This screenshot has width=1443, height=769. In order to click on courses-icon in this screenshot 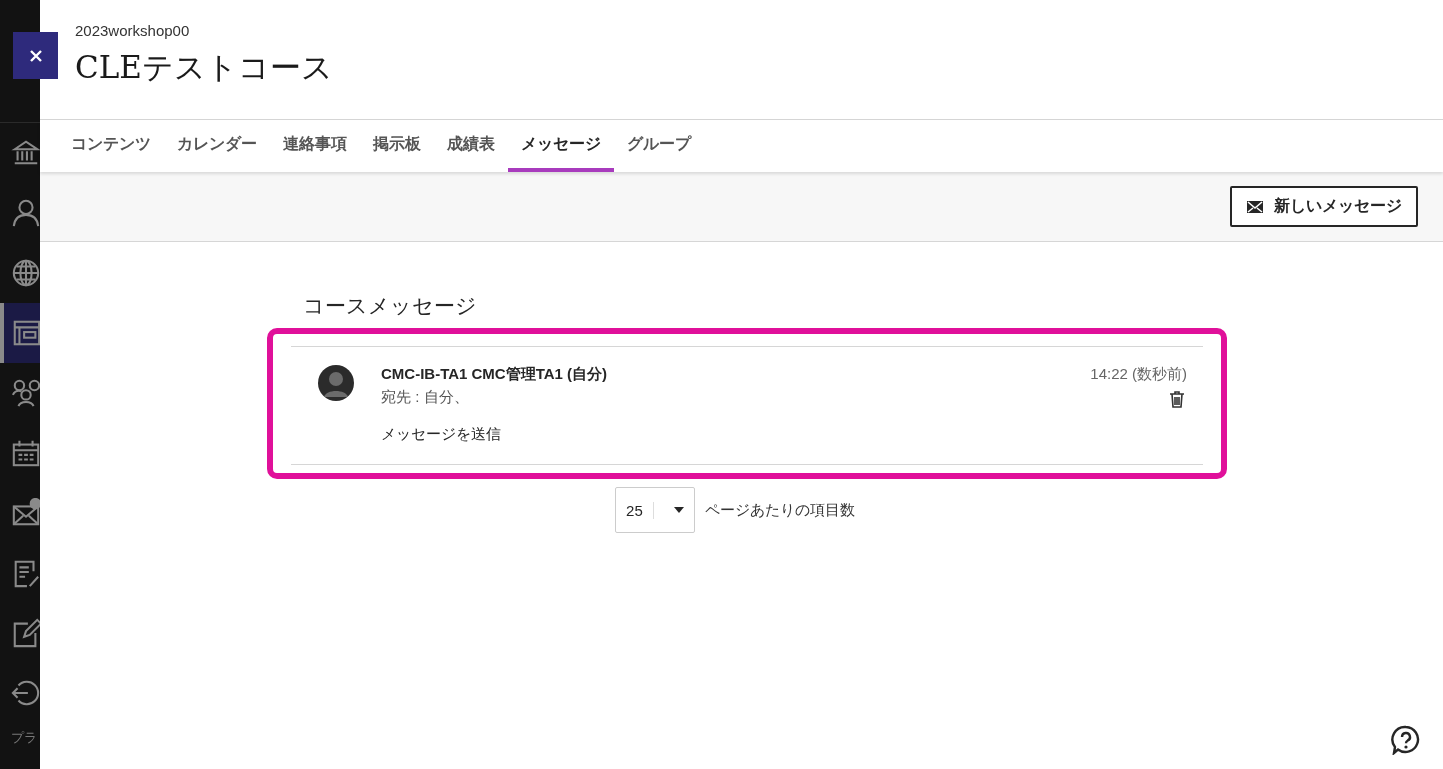, I will do `click(25, 333)`.